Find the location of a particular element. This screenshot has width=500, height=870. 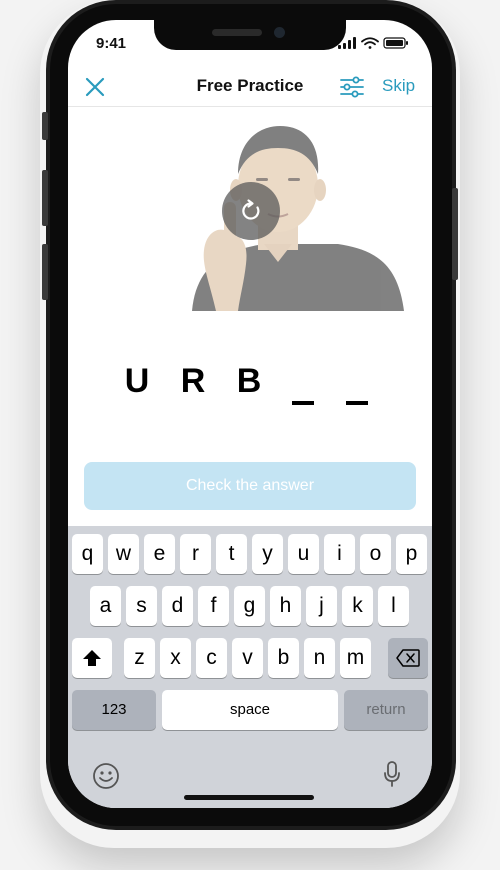

mute-switch is located at coordinates (45, 126).